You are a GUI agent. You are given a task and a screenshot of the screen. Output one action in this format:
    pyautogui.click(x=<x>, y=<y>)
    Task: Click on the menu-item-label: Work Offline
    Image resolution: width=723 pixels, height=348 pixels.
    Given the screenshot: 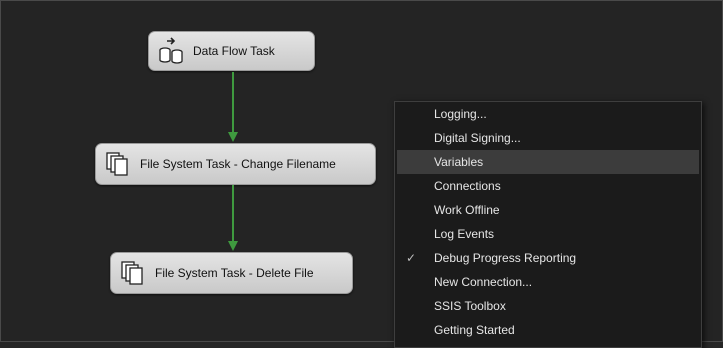 What is the action you would take?
    pyautogui.click(x=467, y=210)
    